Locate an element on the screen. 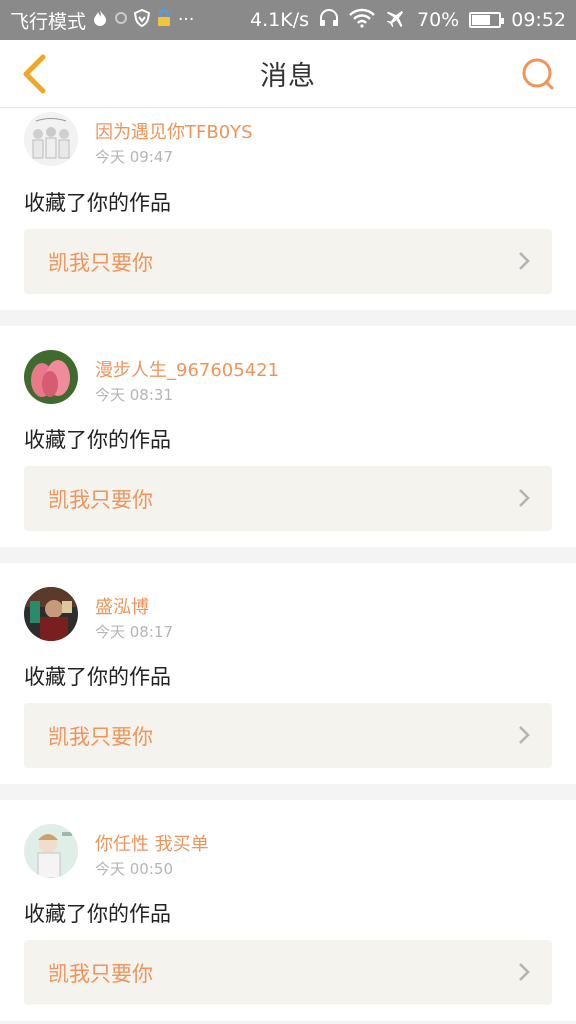 The image size is (576, 1024). search-icon is located at coordinates (538, 74).